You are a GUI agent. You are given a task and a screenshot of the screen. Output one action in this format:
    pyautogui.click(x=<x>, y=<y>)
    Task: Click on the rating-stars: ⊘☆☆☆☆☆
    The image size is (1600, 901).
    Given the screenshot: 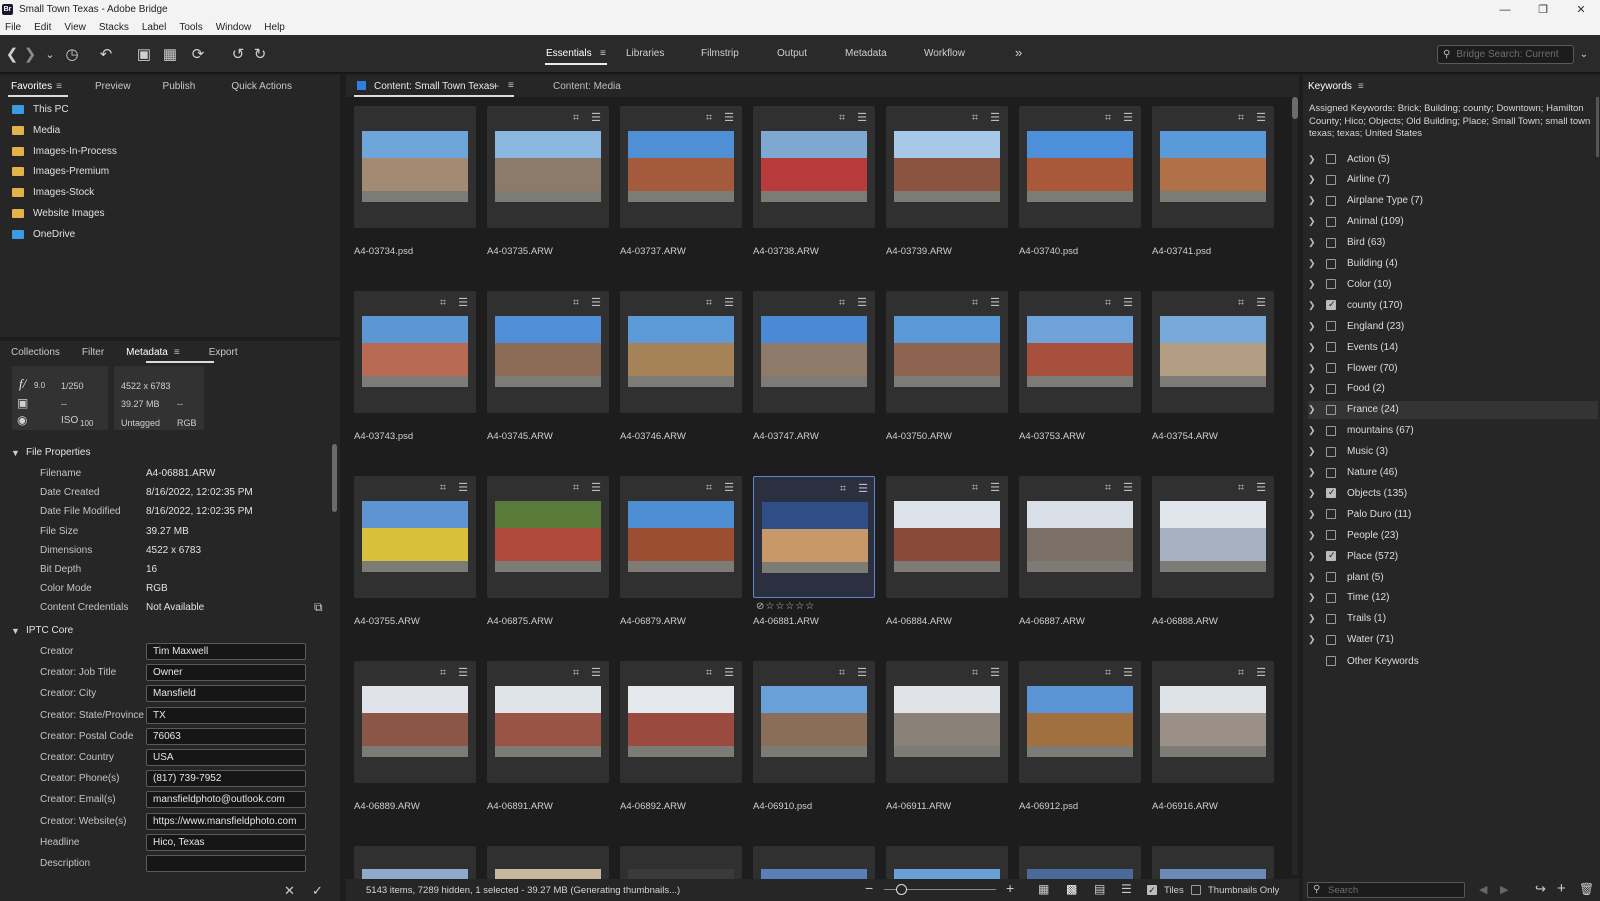 What is the action you would take?
    pyautogui.click(x=785, y=606)
    